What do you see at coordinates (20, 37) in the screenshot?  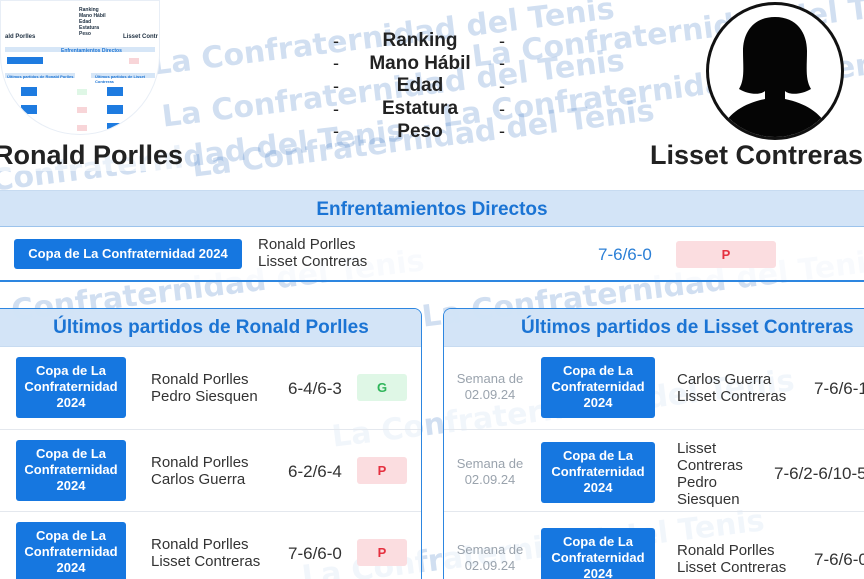 I see `thumb-player-left: ald Porlles` at bounding box center [20, 37].